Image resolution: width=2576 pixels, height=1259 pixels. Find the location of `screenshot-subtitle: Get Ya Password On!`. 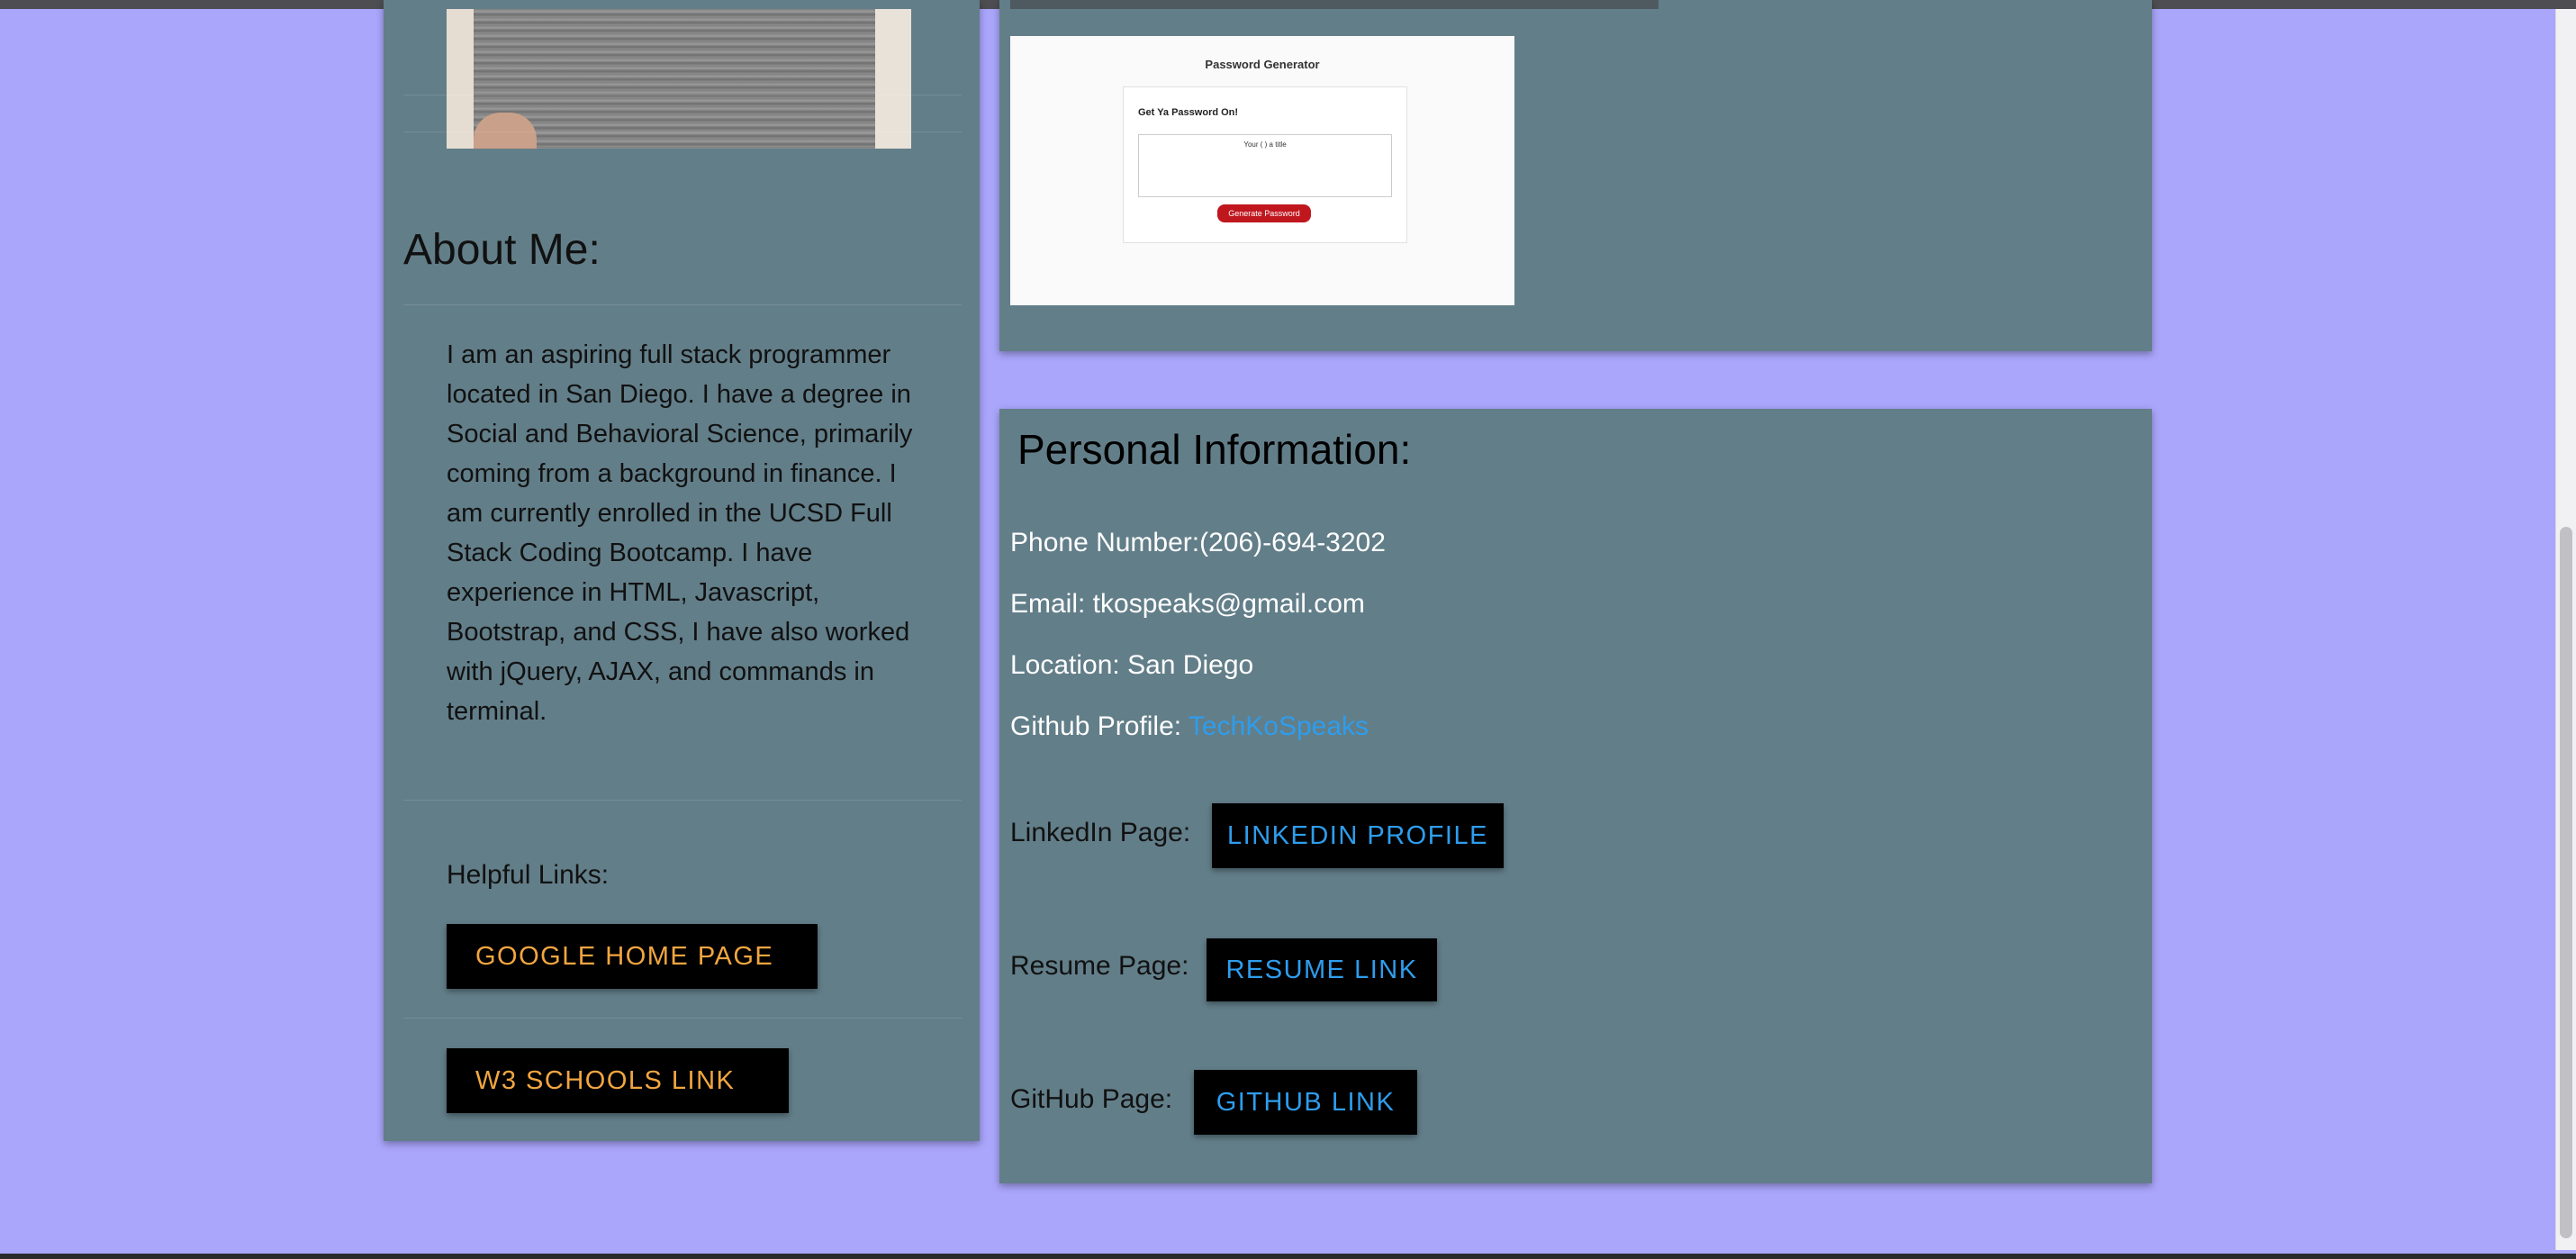

screenshot-subtitle: Get Ya Password On! is located at coordinates (1188, 112).